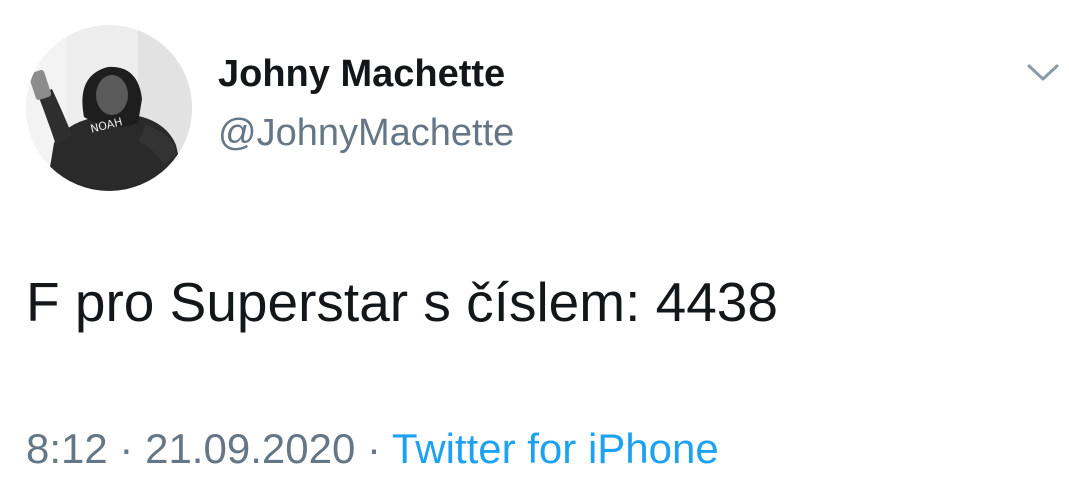 The height and width of the screenshot is (488, 1069). I want to click on tweet-source-link: Twitter for iPhone, so click(555, 448).